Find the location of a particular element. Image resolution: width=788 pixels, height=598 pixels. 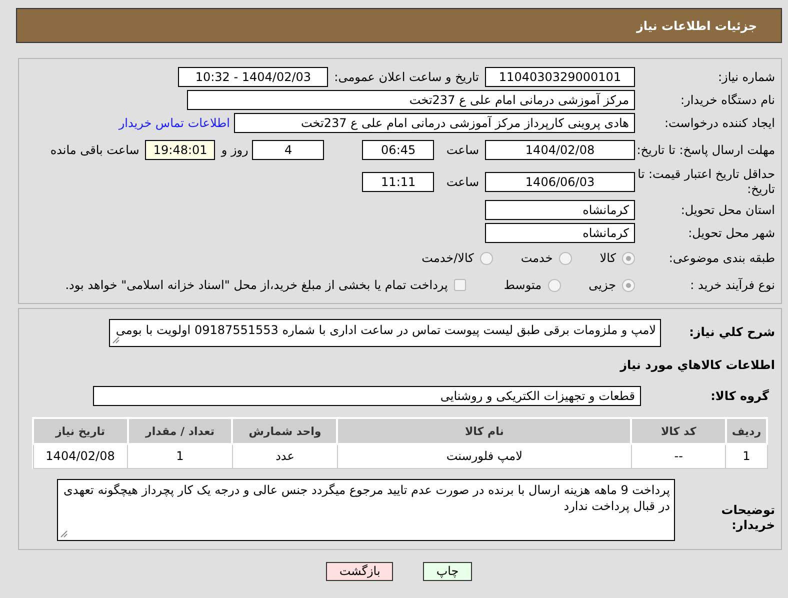

radio-label: کالا/خدمت is located at coordinates (448, 258).